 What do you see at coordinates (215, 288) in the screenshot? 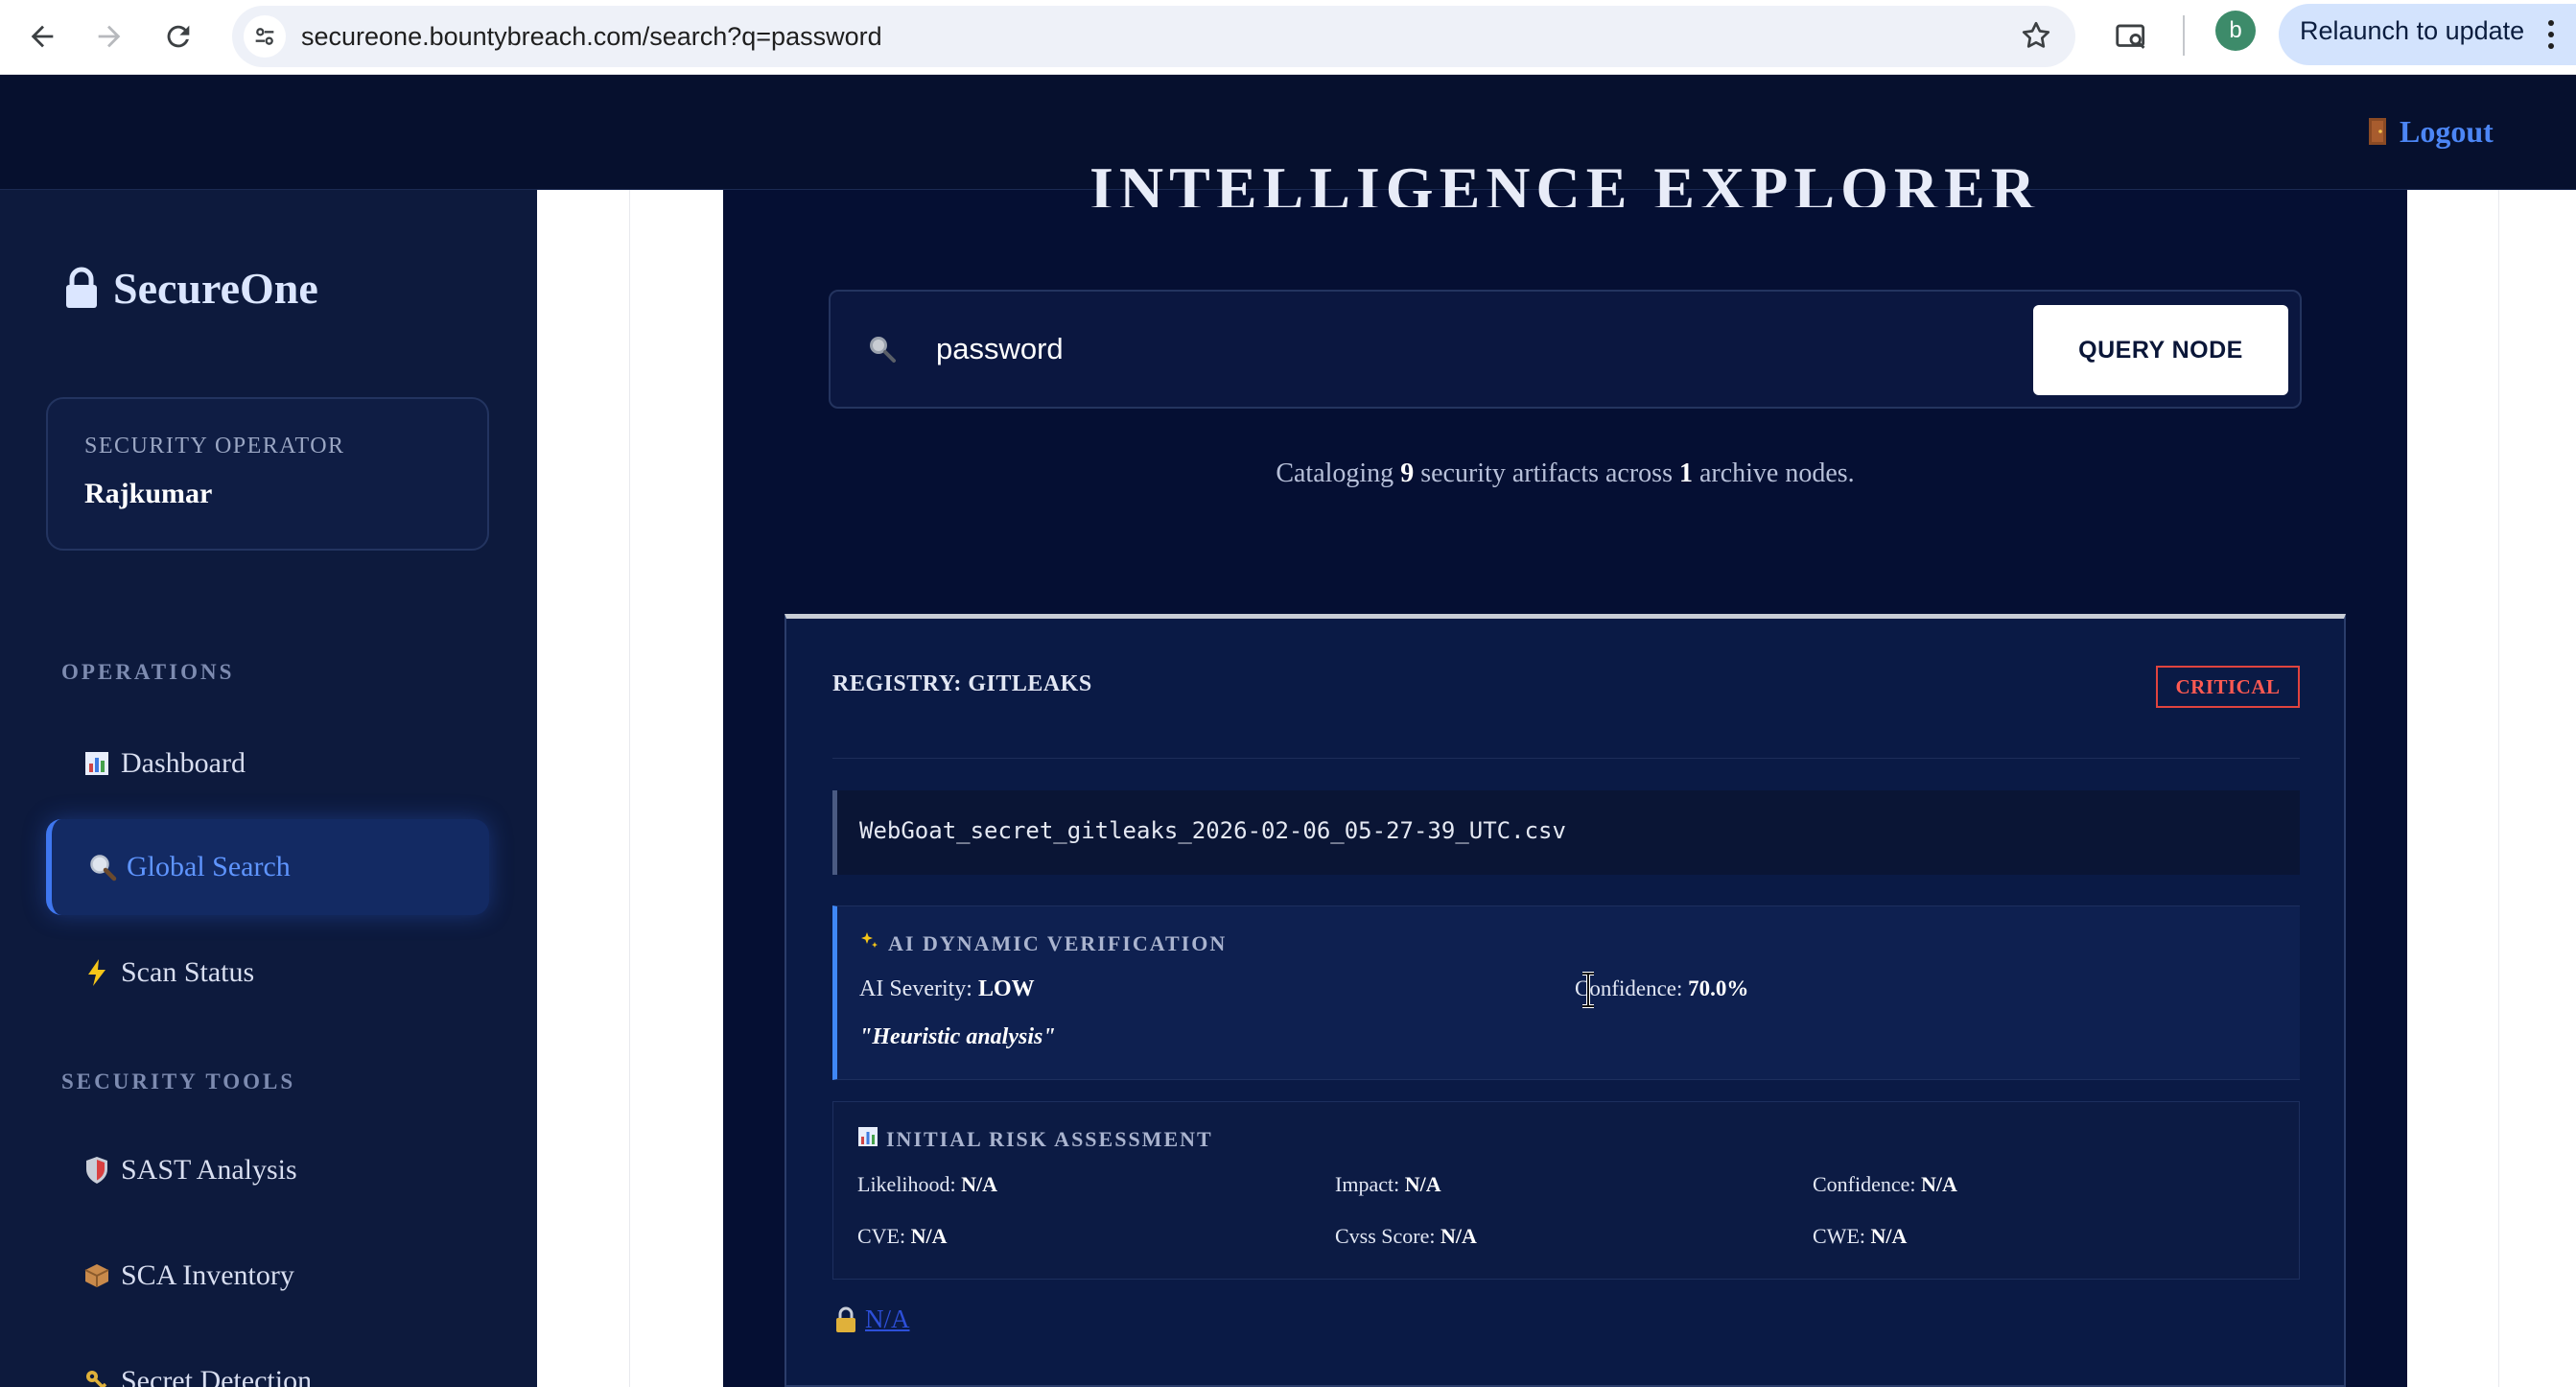
I see `brand-name: SecureOne` at bounding box center [215, 288].